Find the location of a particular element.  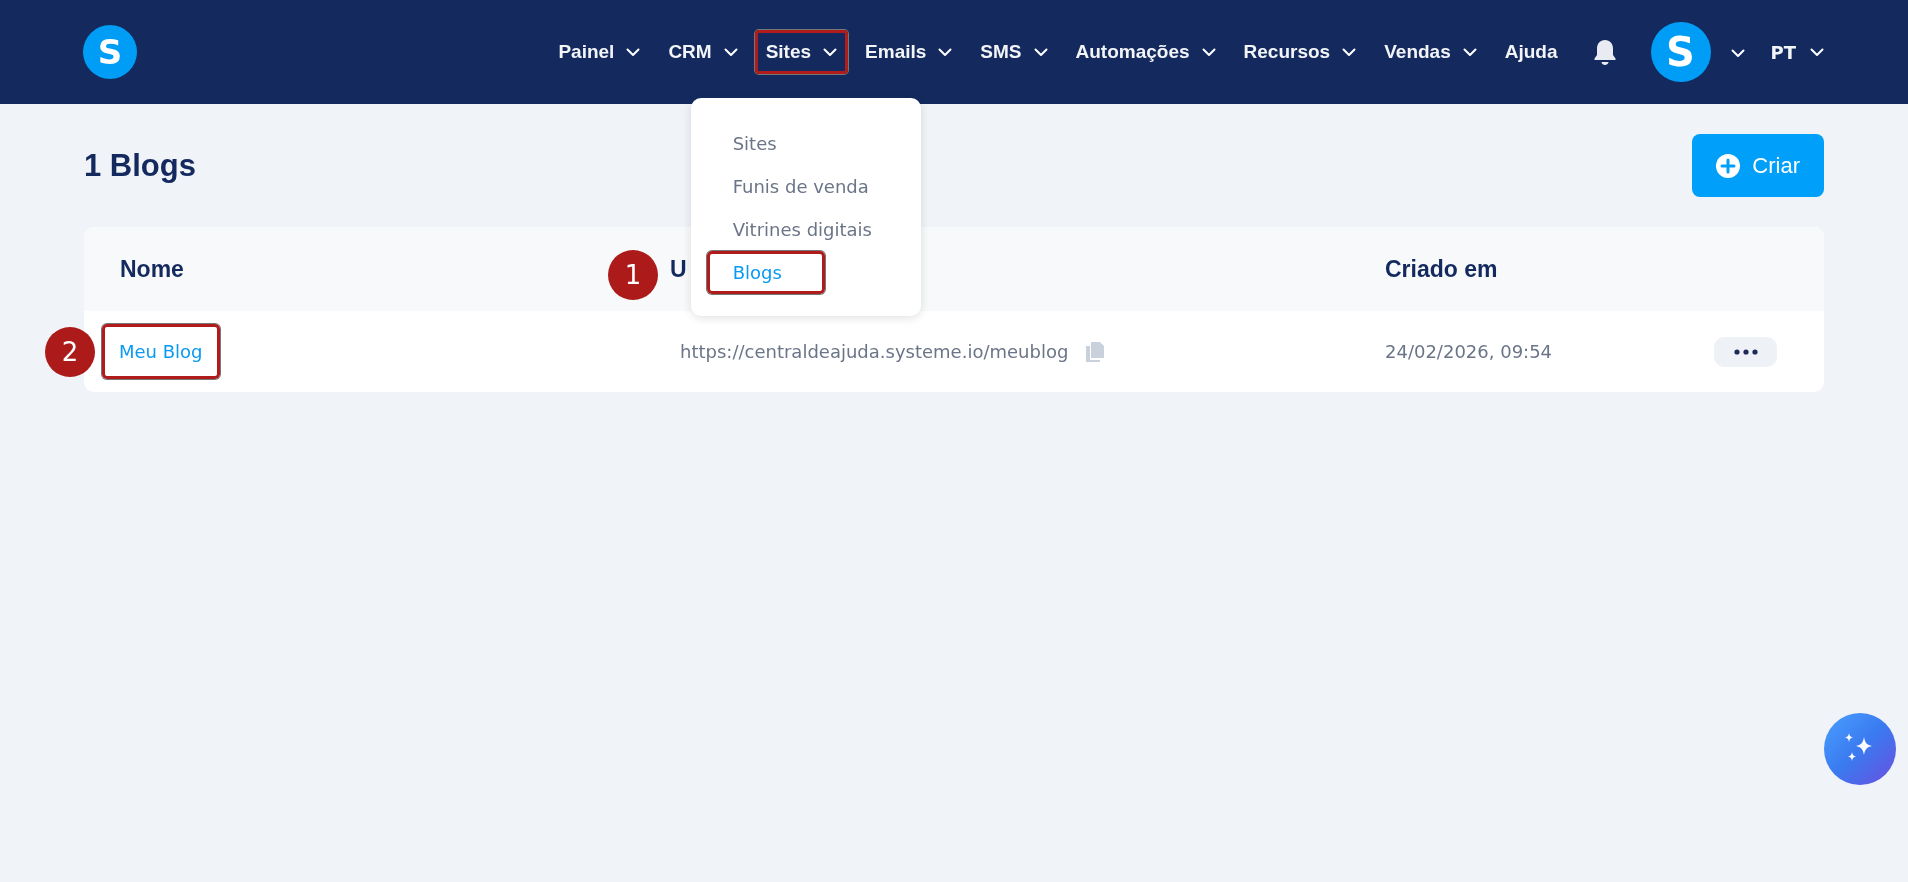

menu-item: Sites is located at coordinates (765, 143).